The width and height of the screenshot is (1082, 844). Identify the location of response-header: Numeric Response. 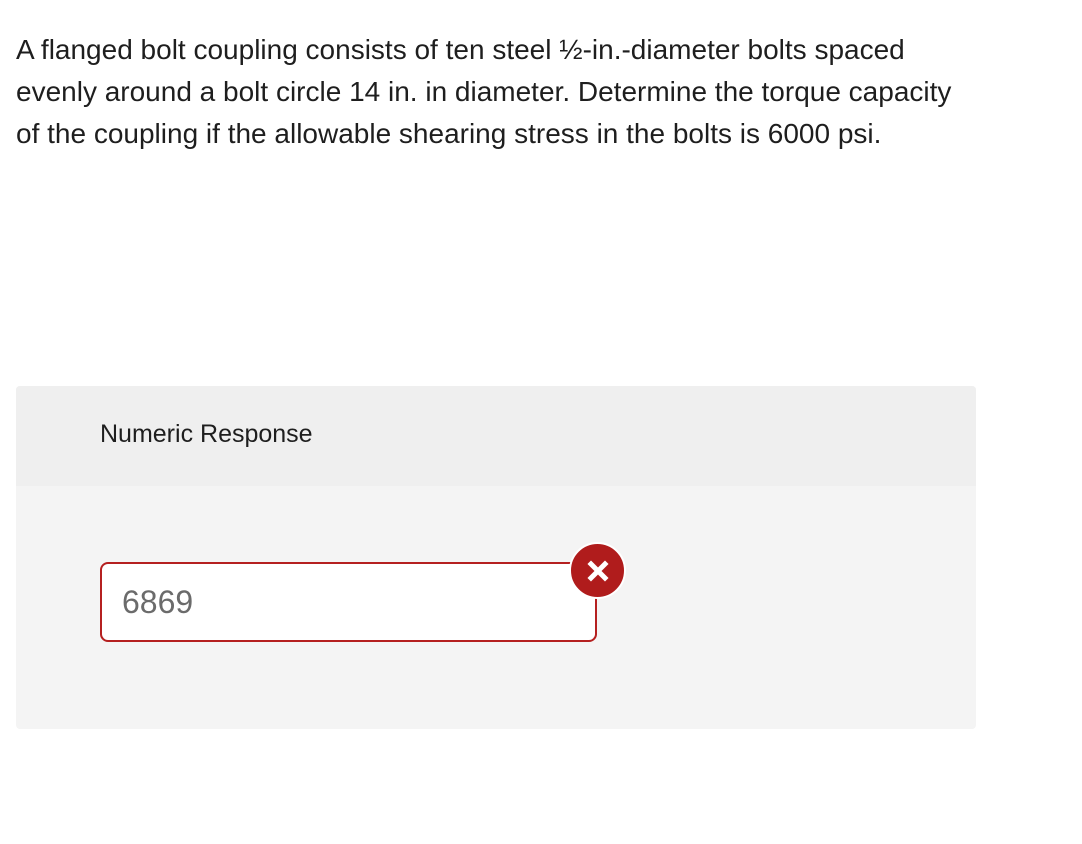
(496, 436).